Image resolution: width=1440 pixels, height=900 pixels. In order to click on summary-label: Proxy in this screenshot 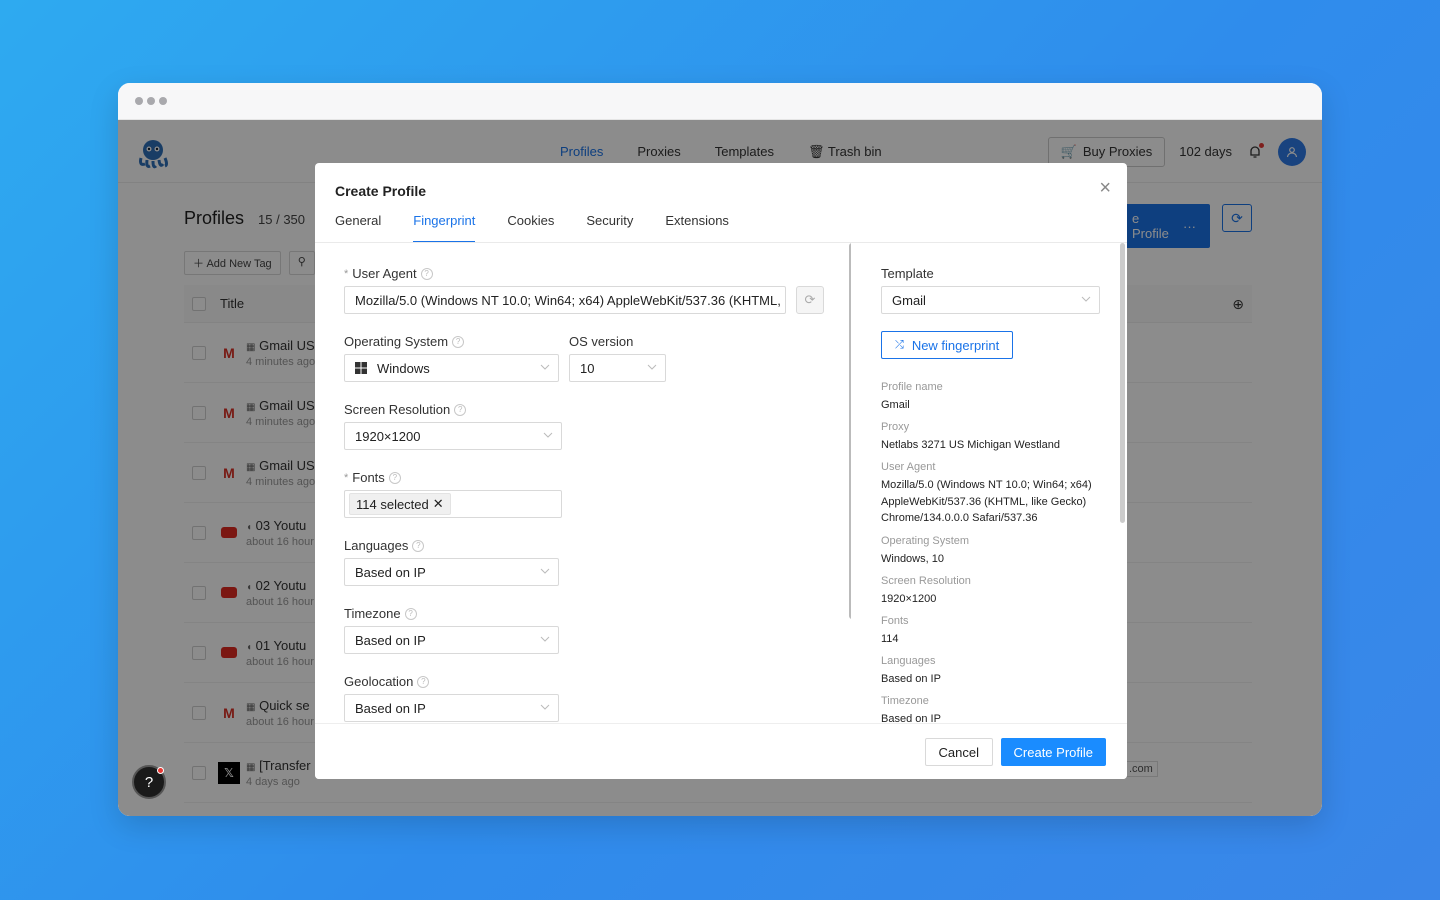, I will do `click(895, 427)`.